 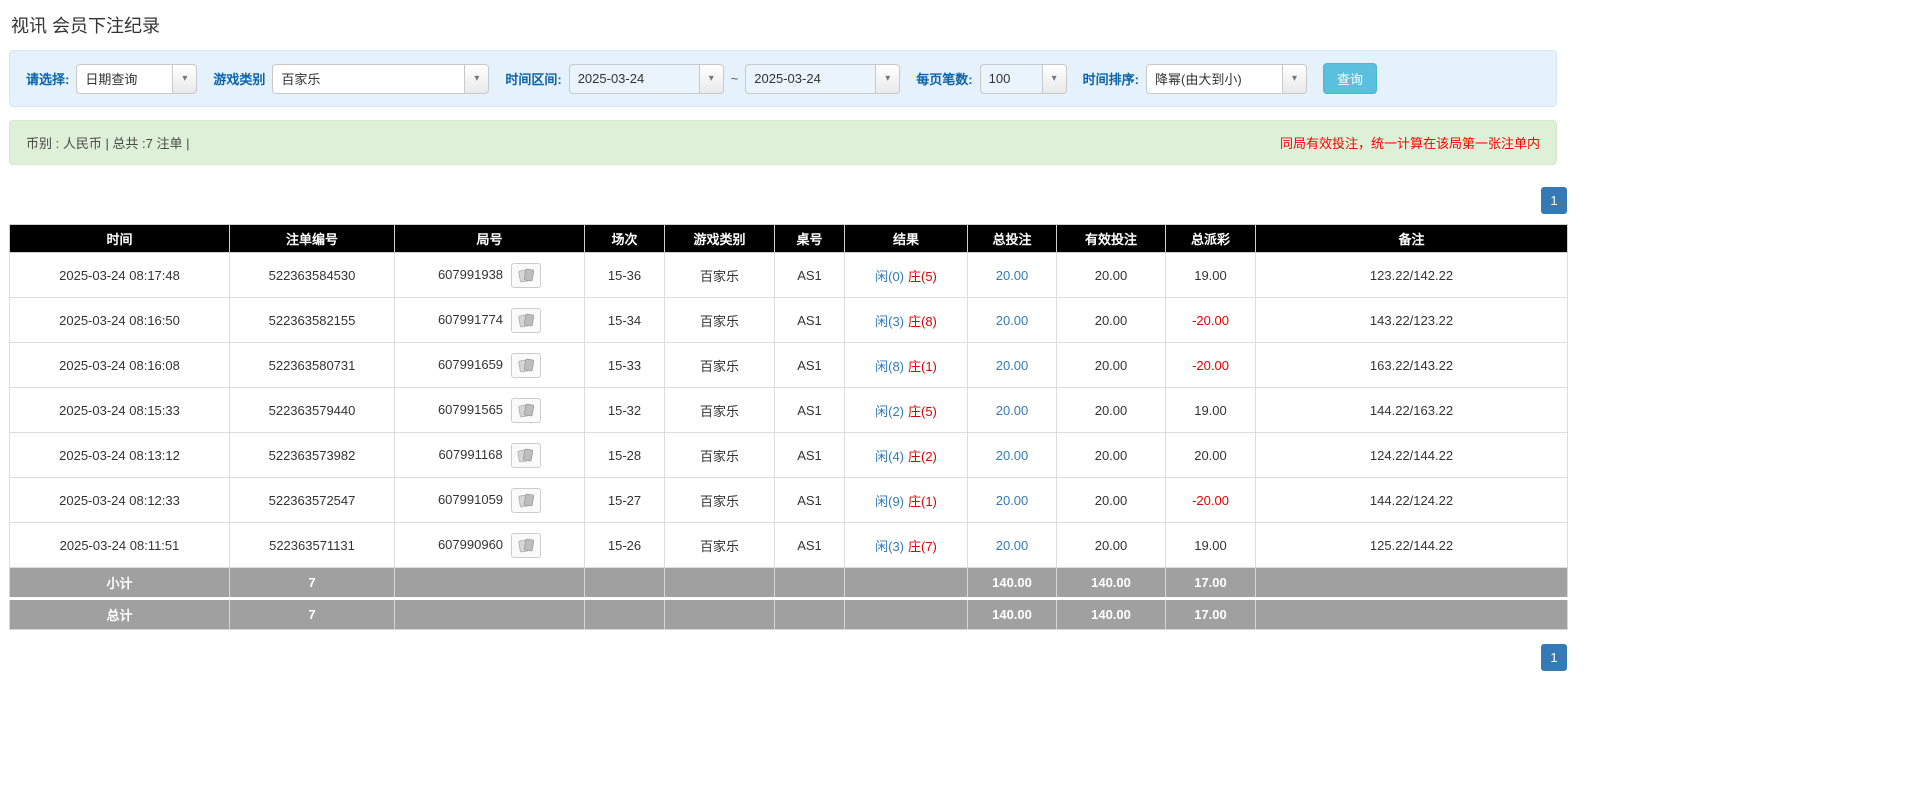 What do you see at coordinates (368, 78) in the screenshot?
I see `game-type-input` at bounding box center [368, 78].